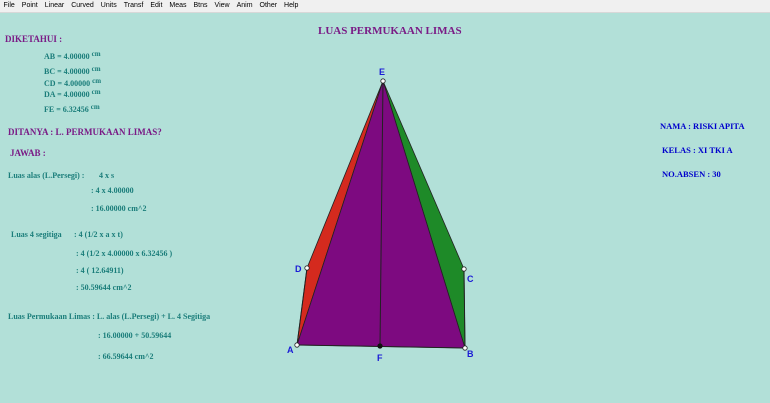  What do you see at coordinates (382, 72) in the screenshot?
I see `label-e: E` at bounding box center [382, 72].